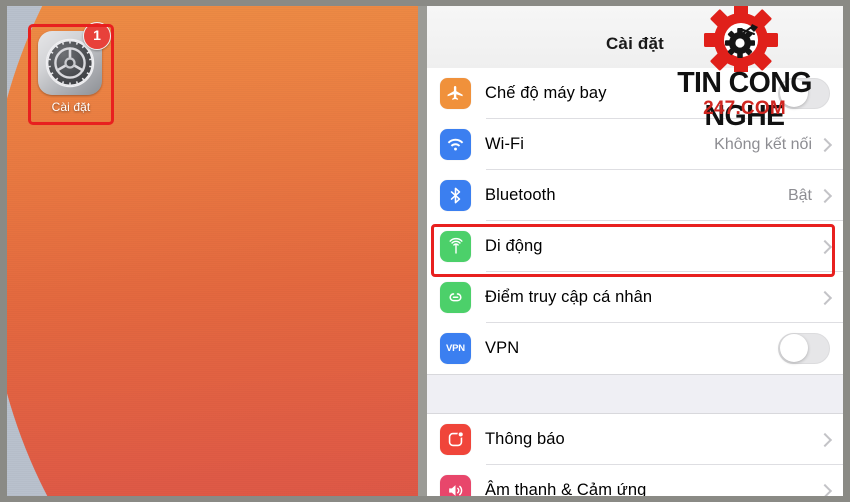 This screenshot has width=850, height=502. Describe the element at coordinates (514, 246) in the screenshot. I see `row-label: Di động` at that location.